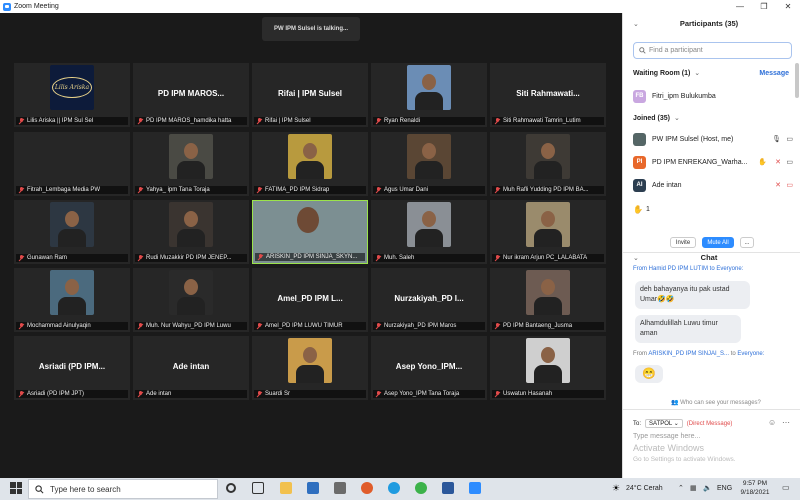 Image resolution: width=800 pixels, height=500 pixels. Describe the element at coordinates (709, 185) in the screenshot. I see `participant-row: AI Ade intan ✕ ▭` at that location.